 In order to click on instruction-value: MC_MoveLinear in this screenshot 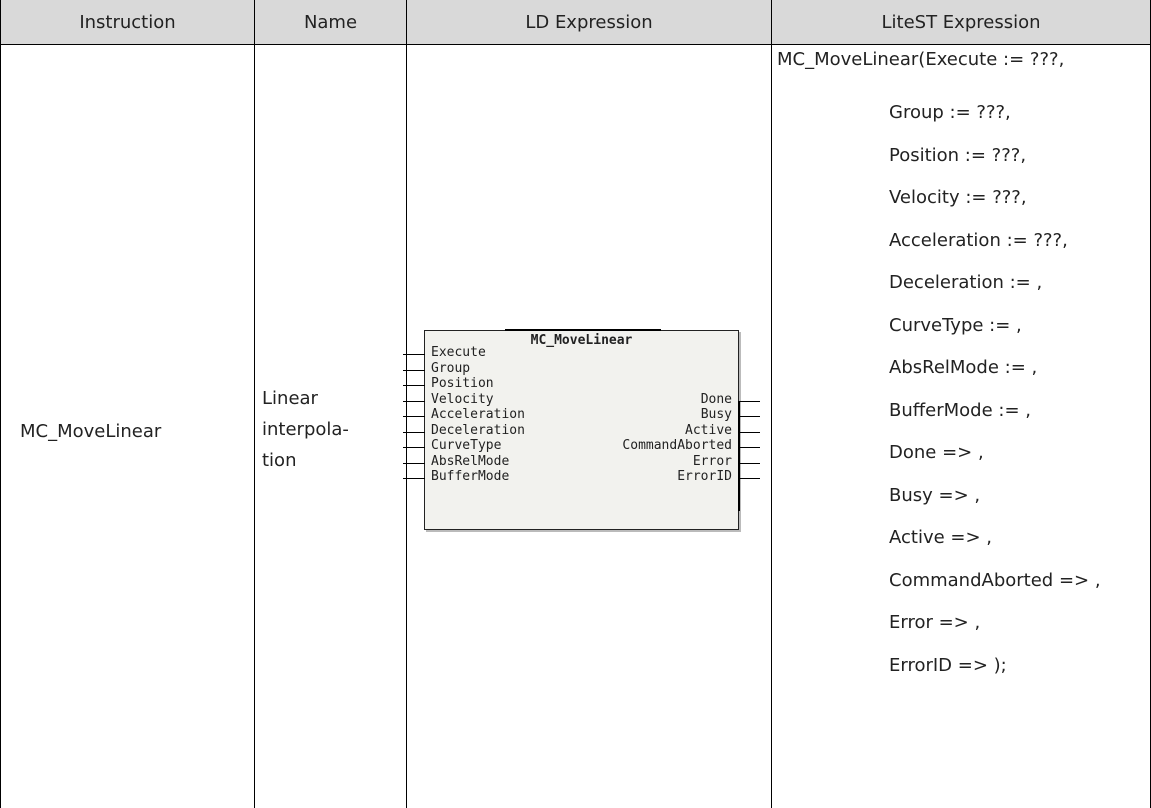, I will do `click(91, 431)`.